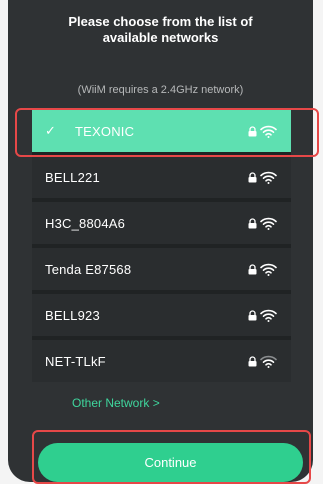  Describe the element at coordinates (161, 131) in the screenshot. I see `network-row-texonic: ✓ TEXONIC` at that location.